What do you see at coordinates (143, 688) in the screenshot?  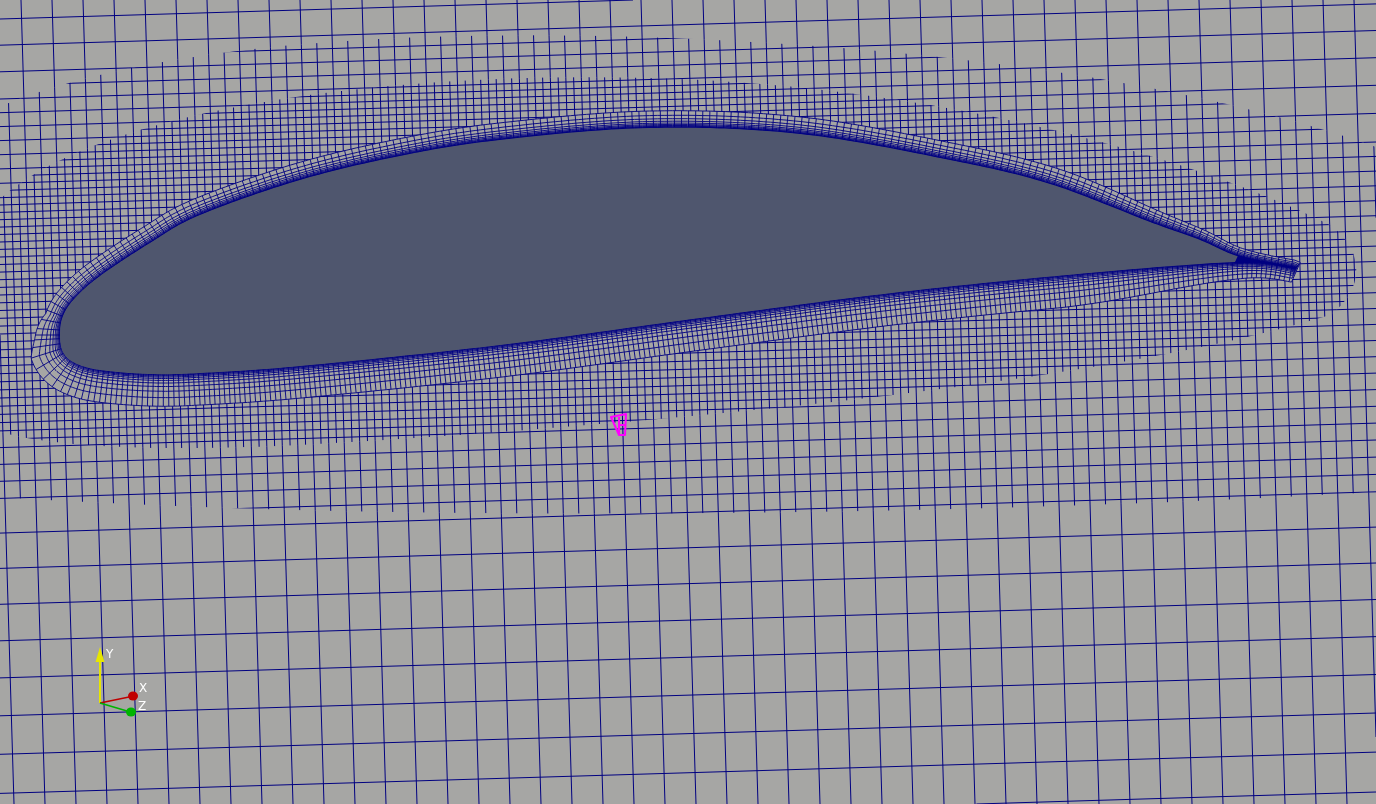 I see `axis-label: X` at bounding box center [143, 688].